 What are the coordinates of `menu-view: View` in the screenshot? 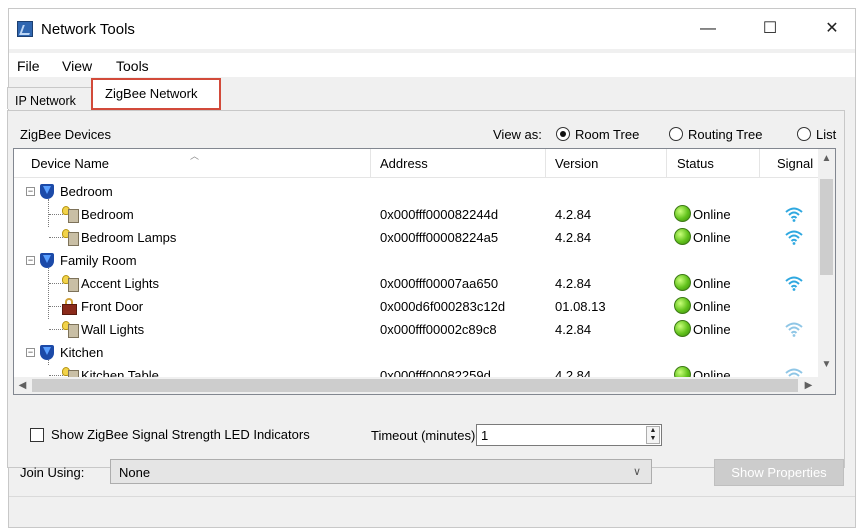 It's located at (77, 66).